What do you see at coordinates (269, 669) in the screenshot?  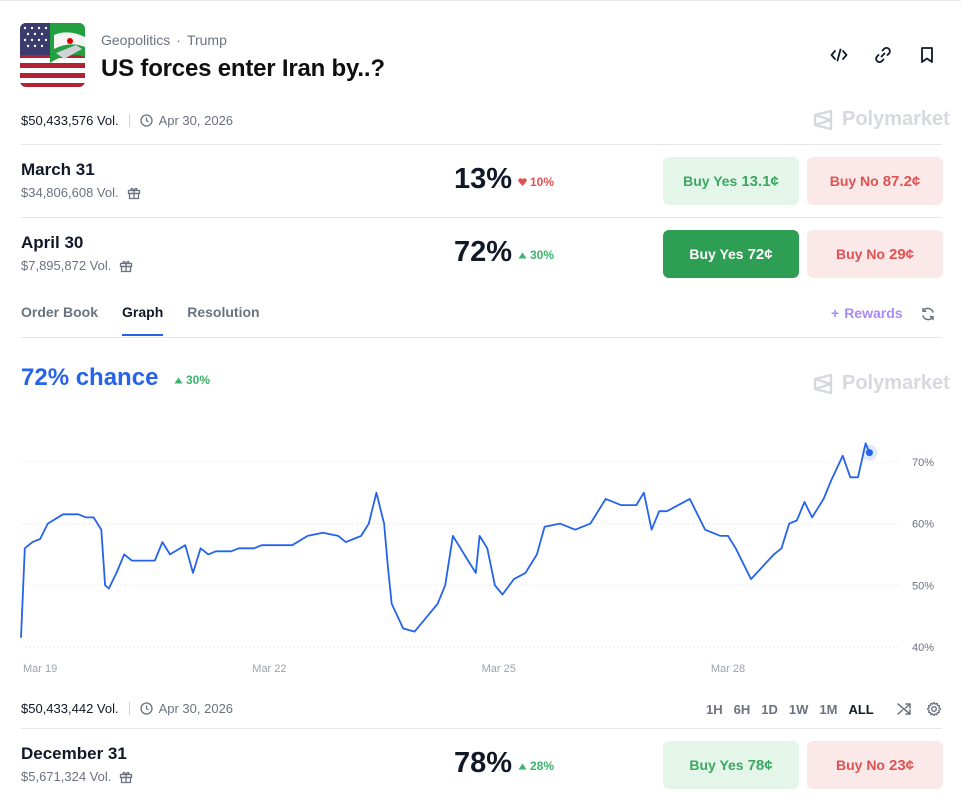 I see `x-tick-label: Mar 22` at bounding box center [269, 669].